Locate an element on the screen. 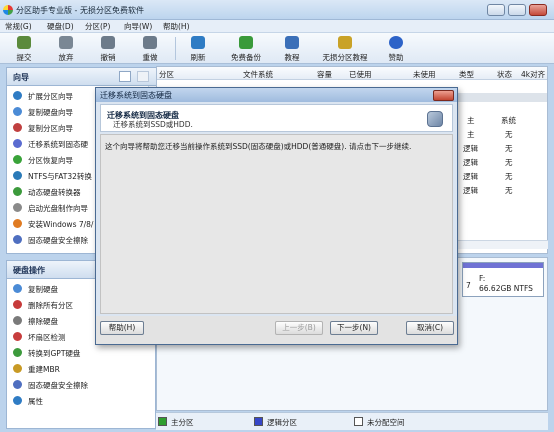 The width and height of the screenshot is (554, 432). partition-size: 66.62GB NTFS is located at coordinates (506, 288).